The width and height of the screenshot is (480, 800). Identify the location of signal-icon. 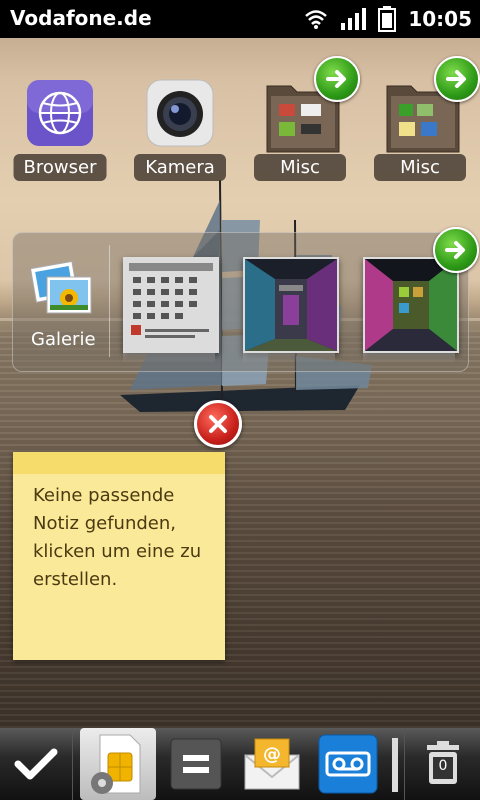
(354, 19).